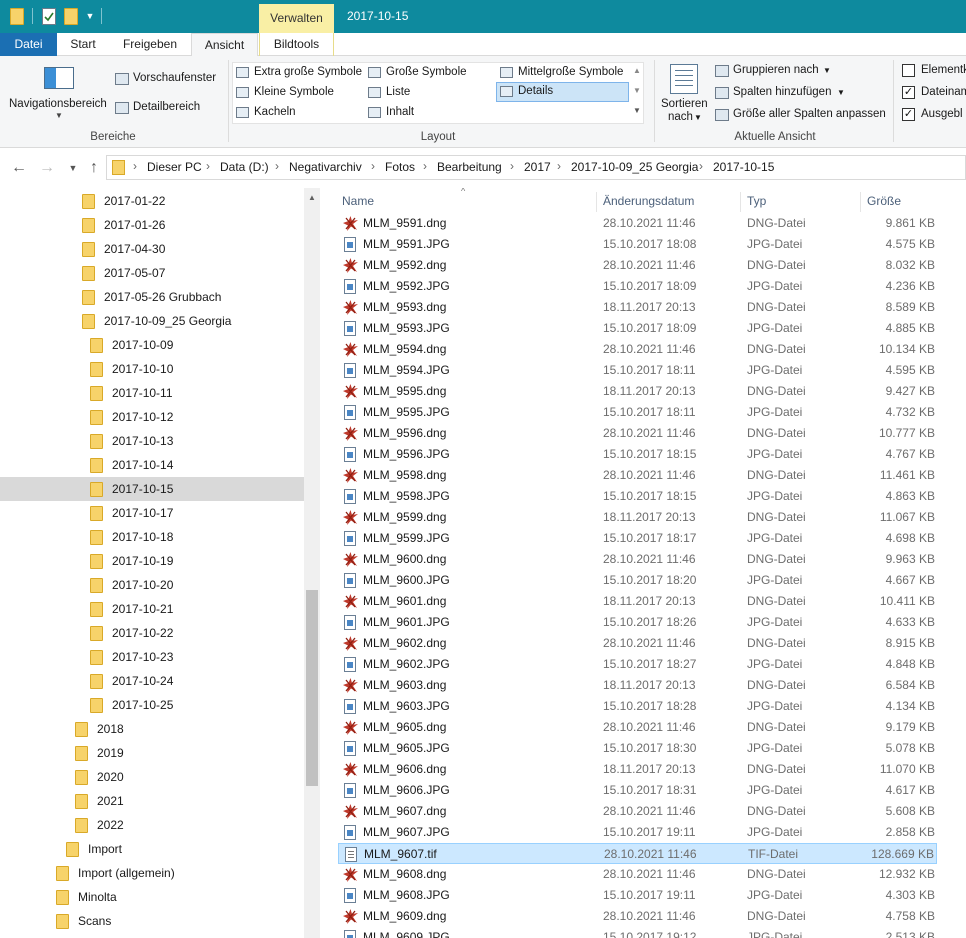  What do you see at coordinates (389, 113) in the screenshot?
I see `layout-content: Inhalt` at bounding box center [389, 113].